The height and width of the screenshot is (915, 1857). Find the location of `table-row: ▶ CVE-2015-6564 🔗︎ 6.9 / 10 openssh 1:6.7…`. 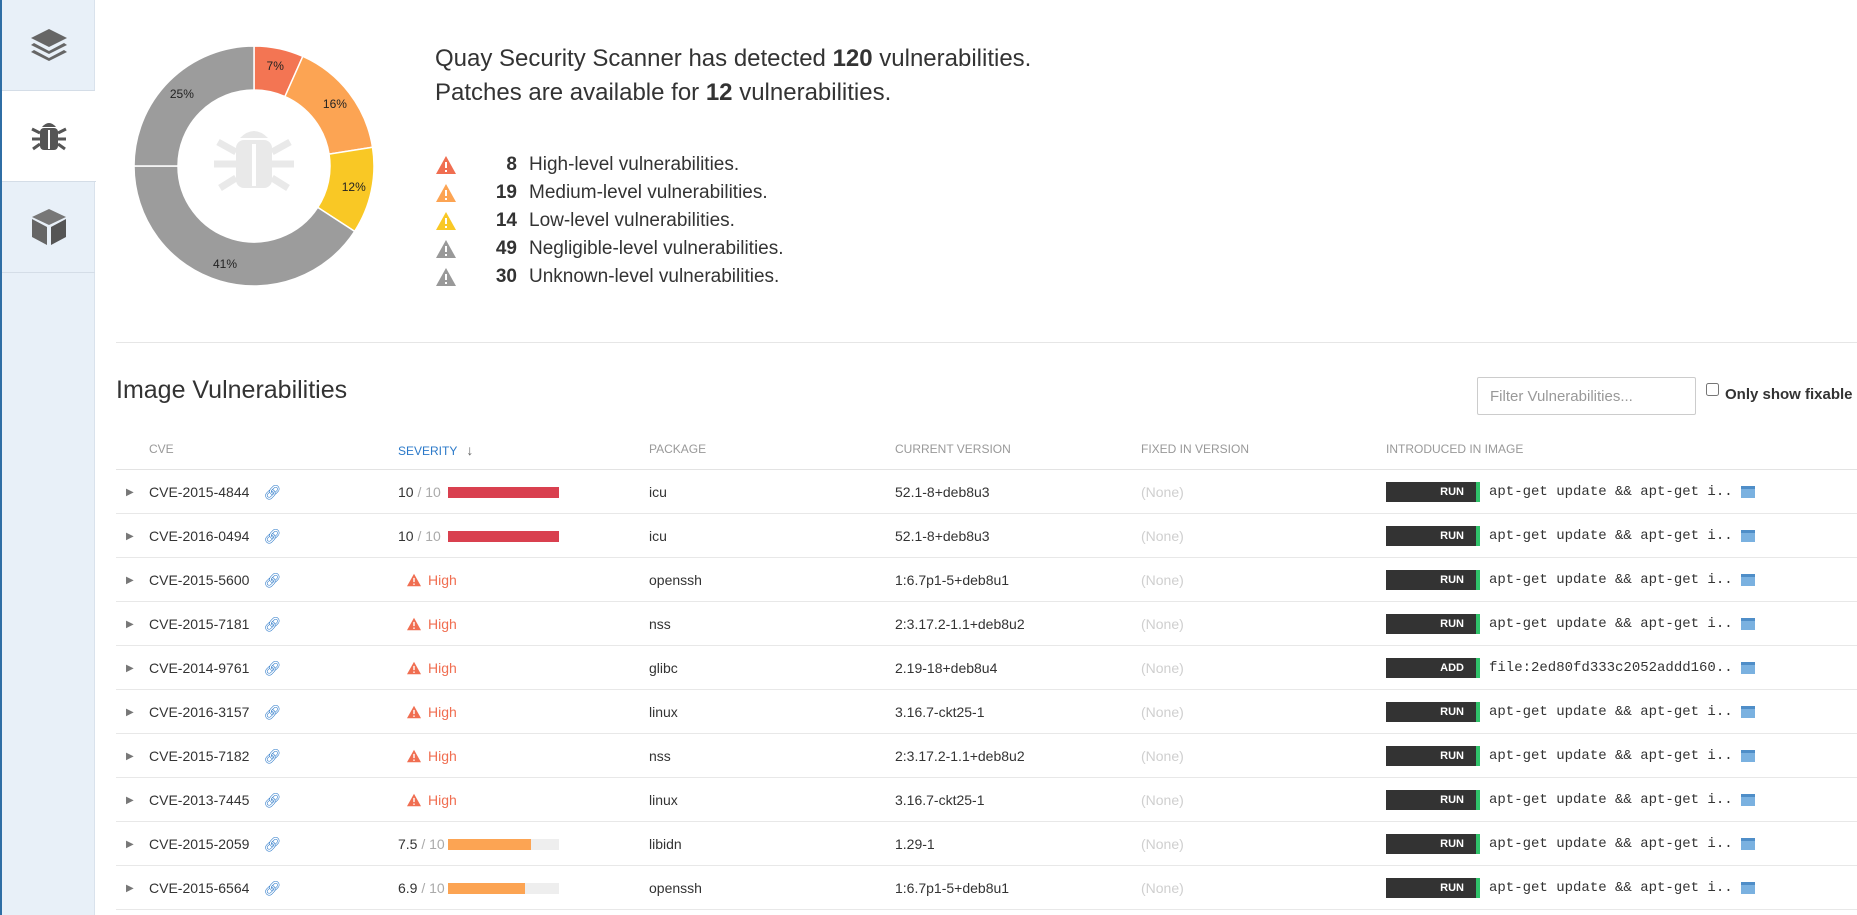

table-row: ▶ CVE-2015-6564 🔗︎ 6.9 / 10 openssh 1:6.7… is located at coordinates (986, 888).